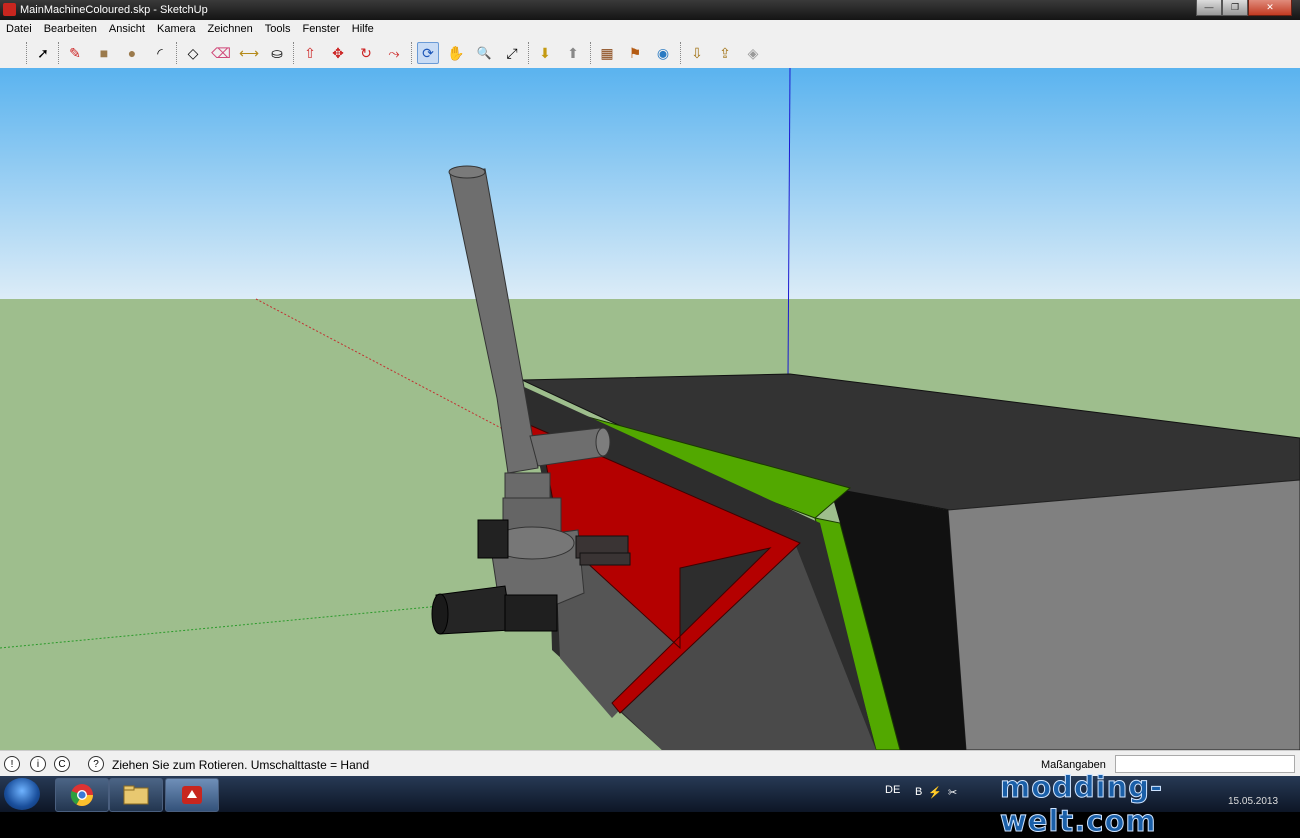 This screenshot has width=1300, height=838. Describe the element at coordinates (753, 53) in the screenshot. I see `place-model-icon: ◈` at that location.